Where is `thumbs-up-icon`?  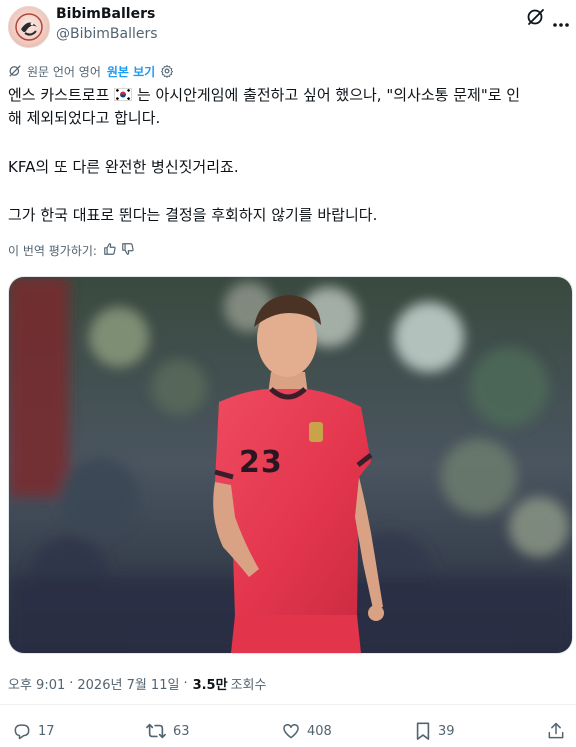 thumbs-up-icon is located at coordinates (107, 250).